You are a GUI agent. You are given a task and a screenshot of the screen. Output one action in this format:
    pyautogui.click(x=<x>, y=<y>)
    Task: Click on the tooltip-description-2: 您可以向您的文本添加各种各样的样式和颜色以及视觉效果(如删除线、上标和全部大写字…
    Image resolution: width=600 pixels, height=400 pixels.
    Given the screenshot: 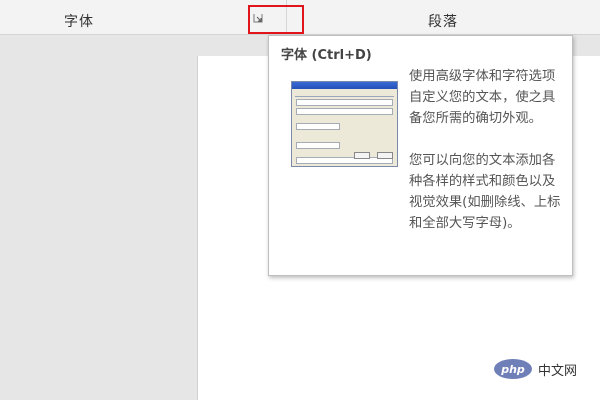 What is the action you would take?
    pyautogui.click(x=485, y=192)
    